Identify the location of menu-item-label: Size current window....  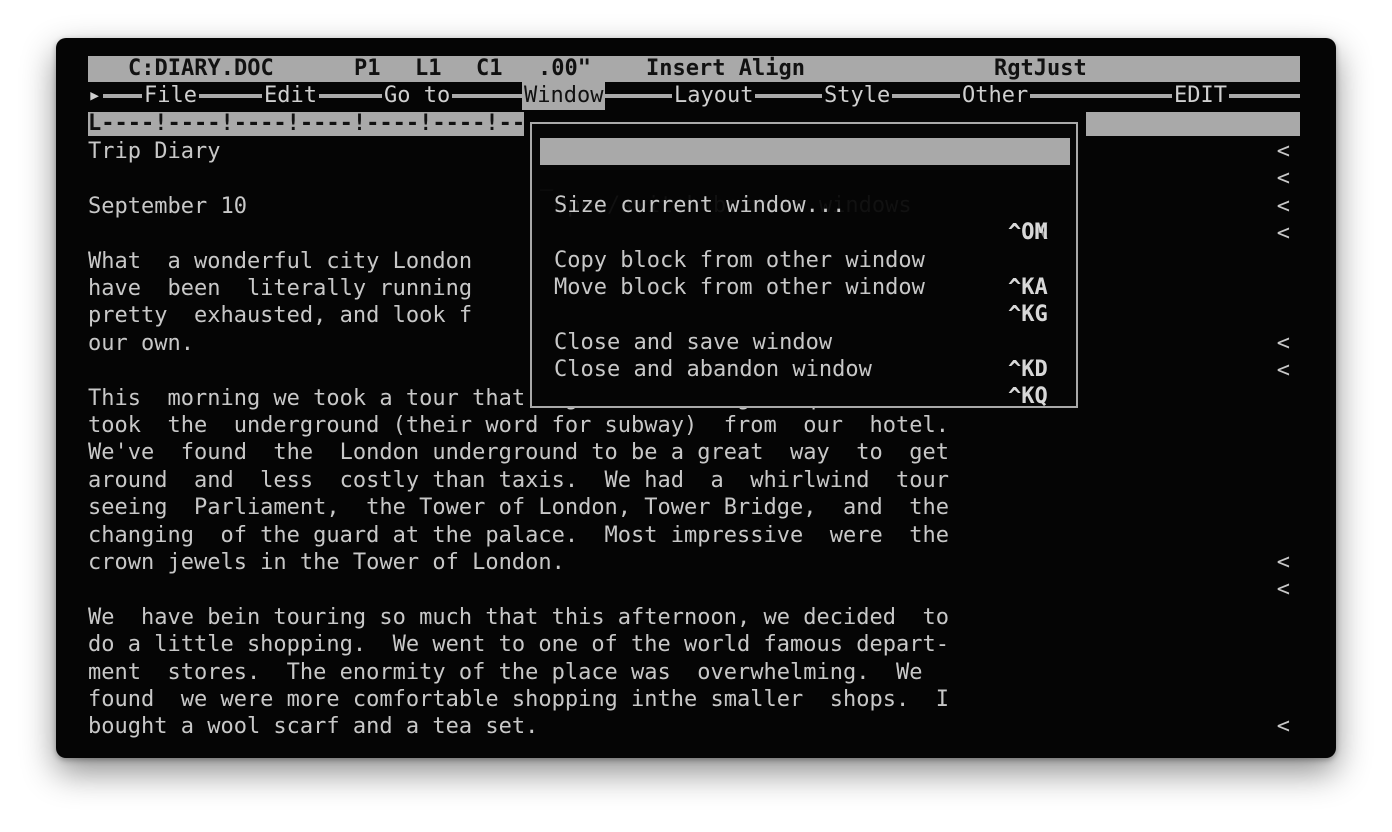
(700, 205).